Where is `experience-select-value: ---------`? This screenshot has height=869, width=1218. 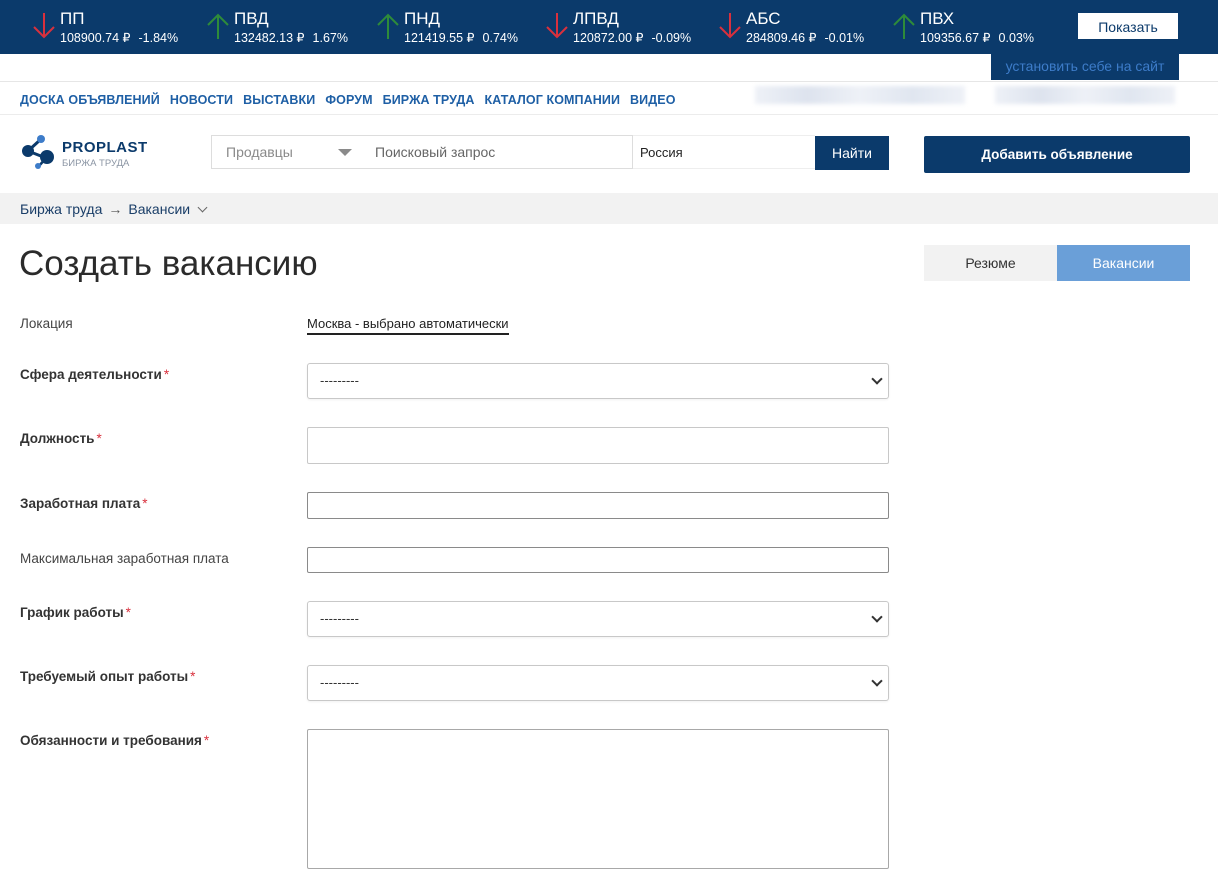 experience-select-value: --------- is located at coordinates (339, 682).